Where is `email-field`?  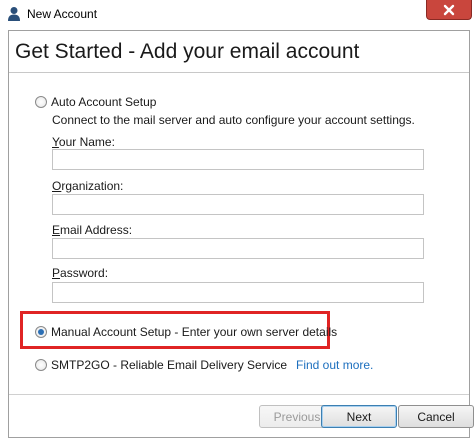 email-field is located at coordinates (238, 248).